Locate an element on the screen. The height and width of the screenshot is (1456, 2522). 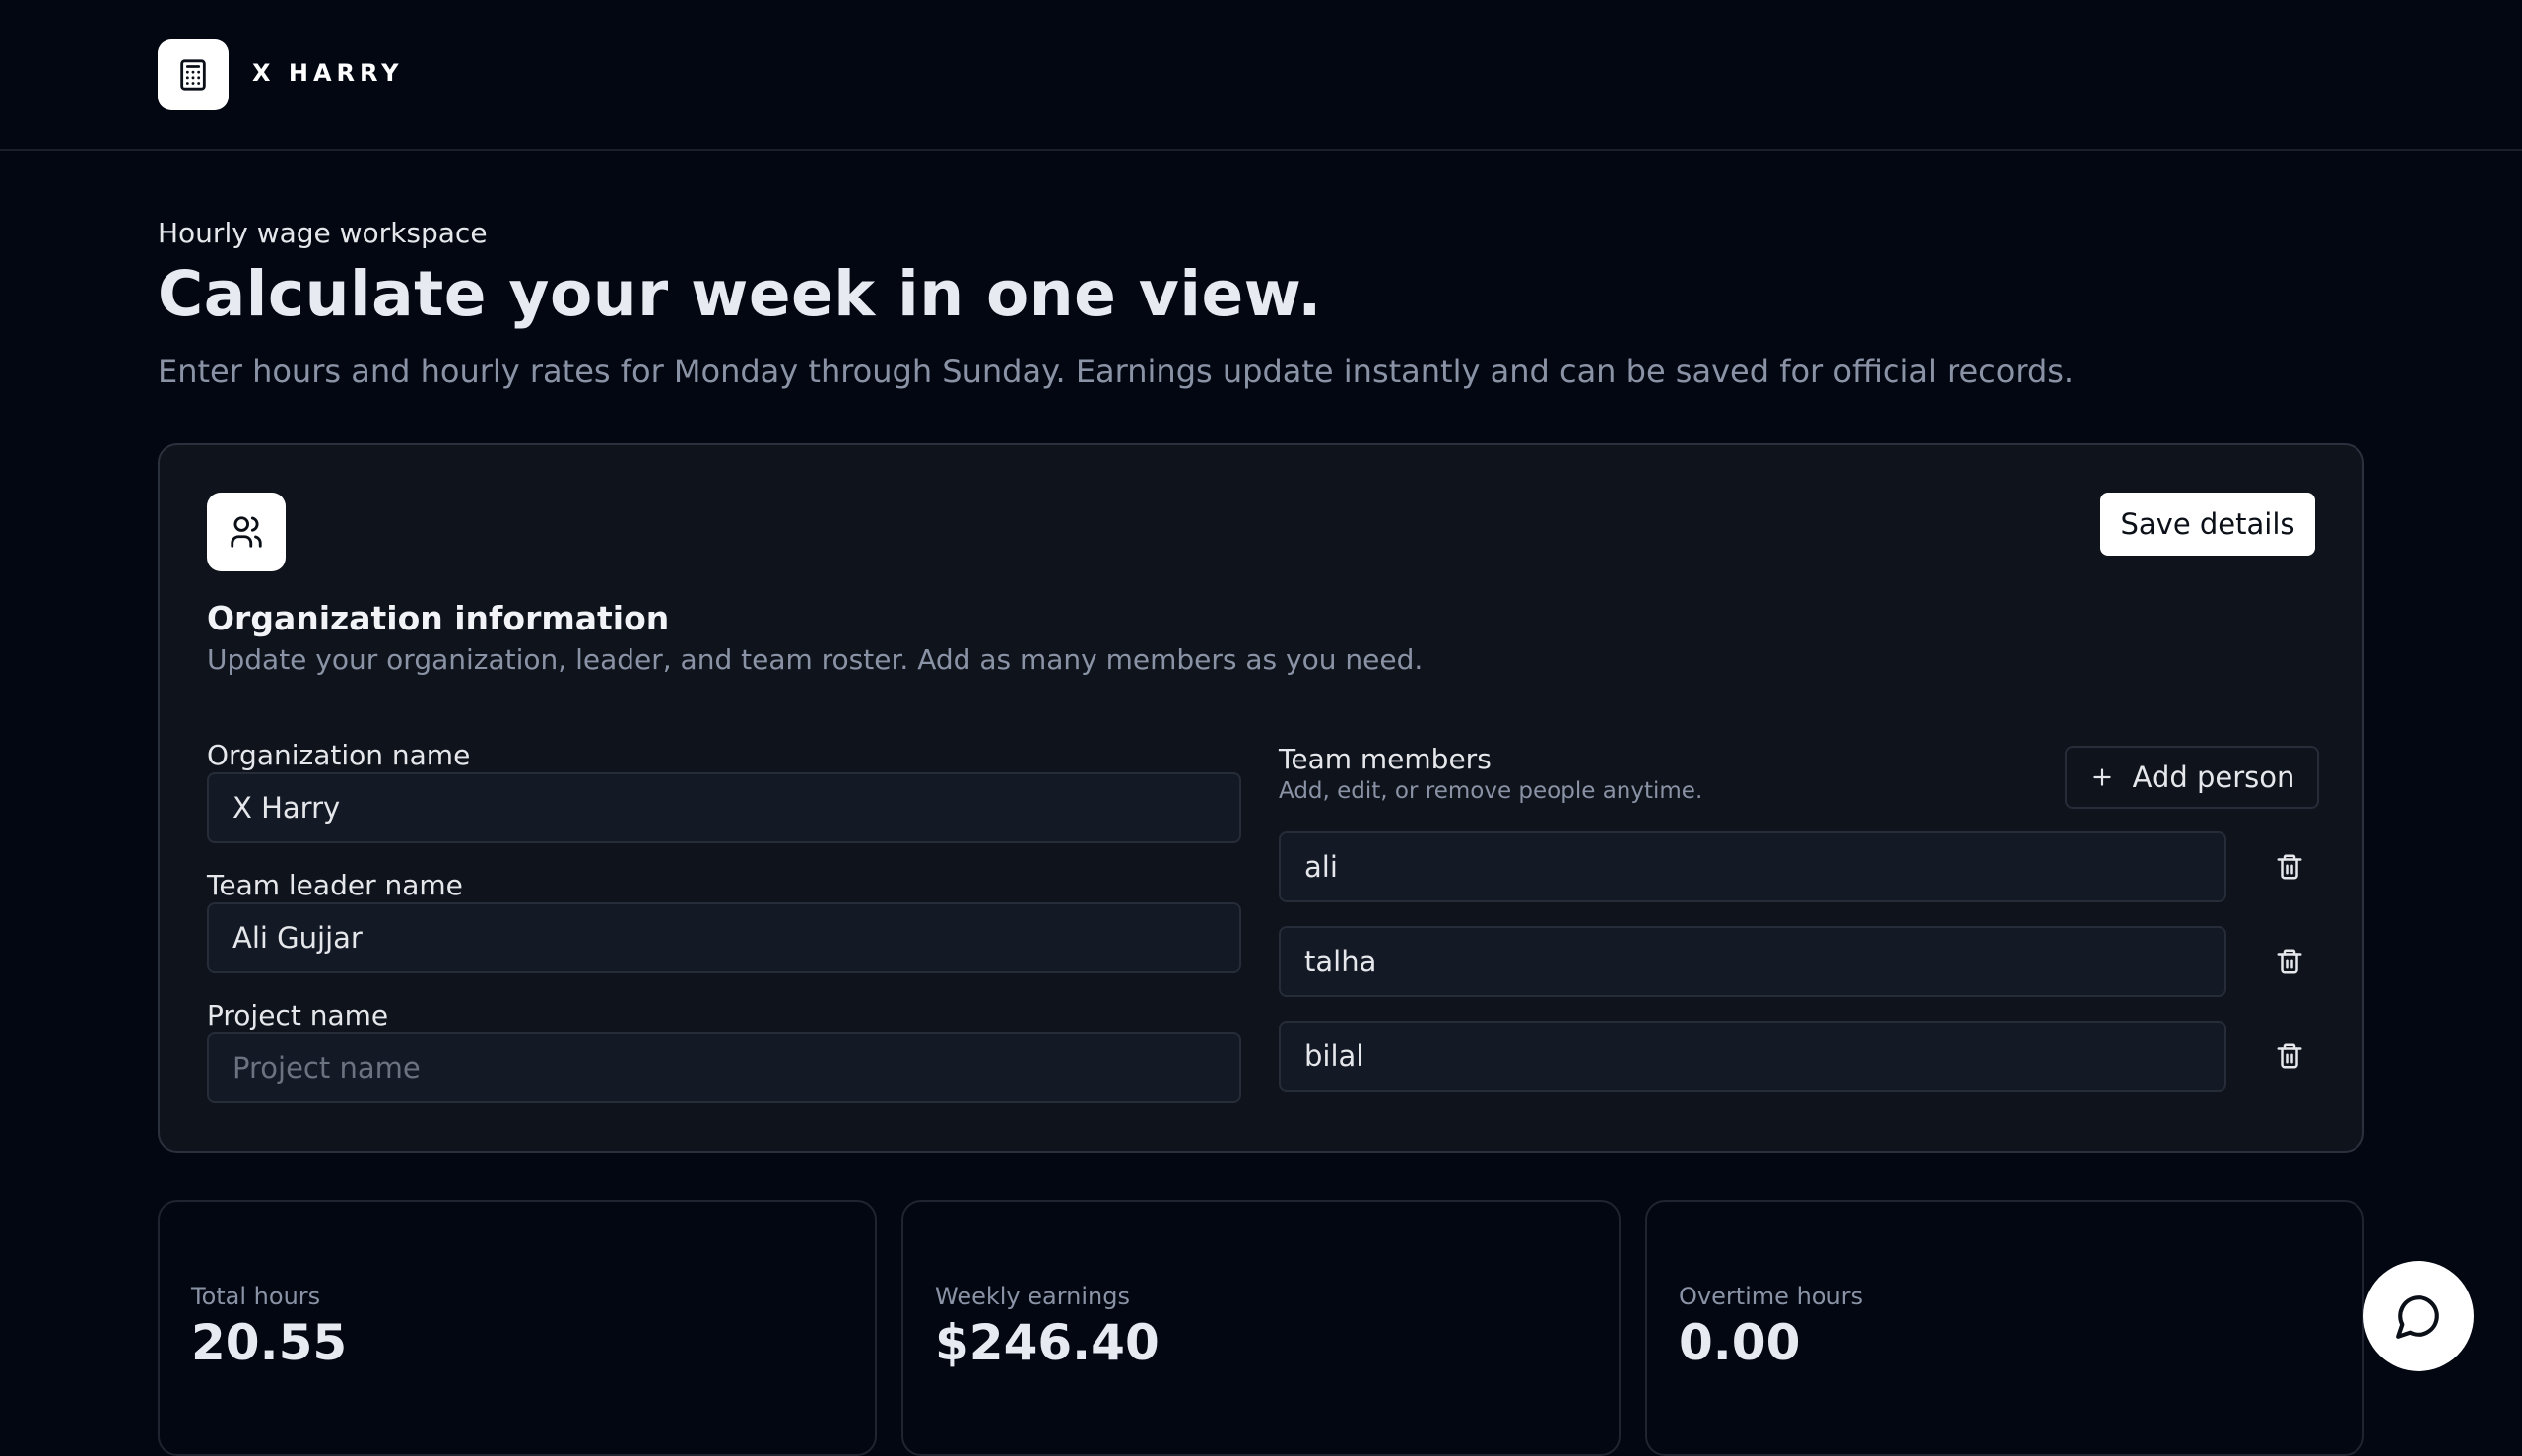
users-icon is located at coordinates (246, 532).